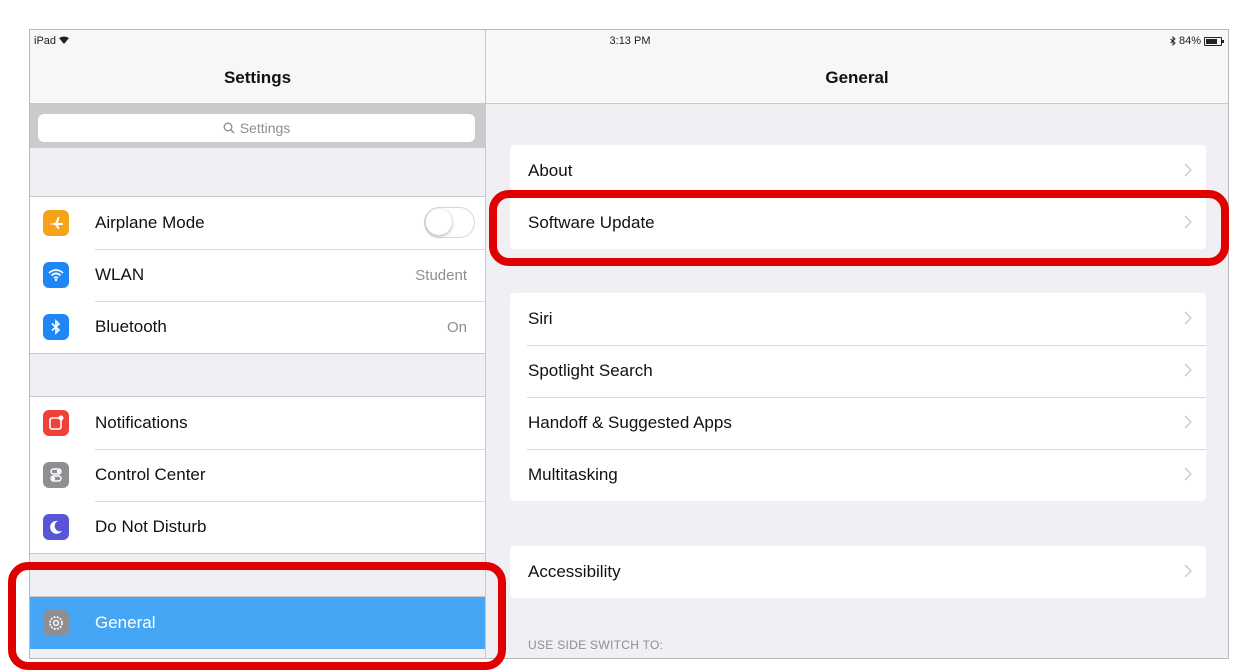 Image resolution: width=1242 pixels, height=672 pixels. I want to click on sidebar-item-label: Notifications, so click(141, 422).